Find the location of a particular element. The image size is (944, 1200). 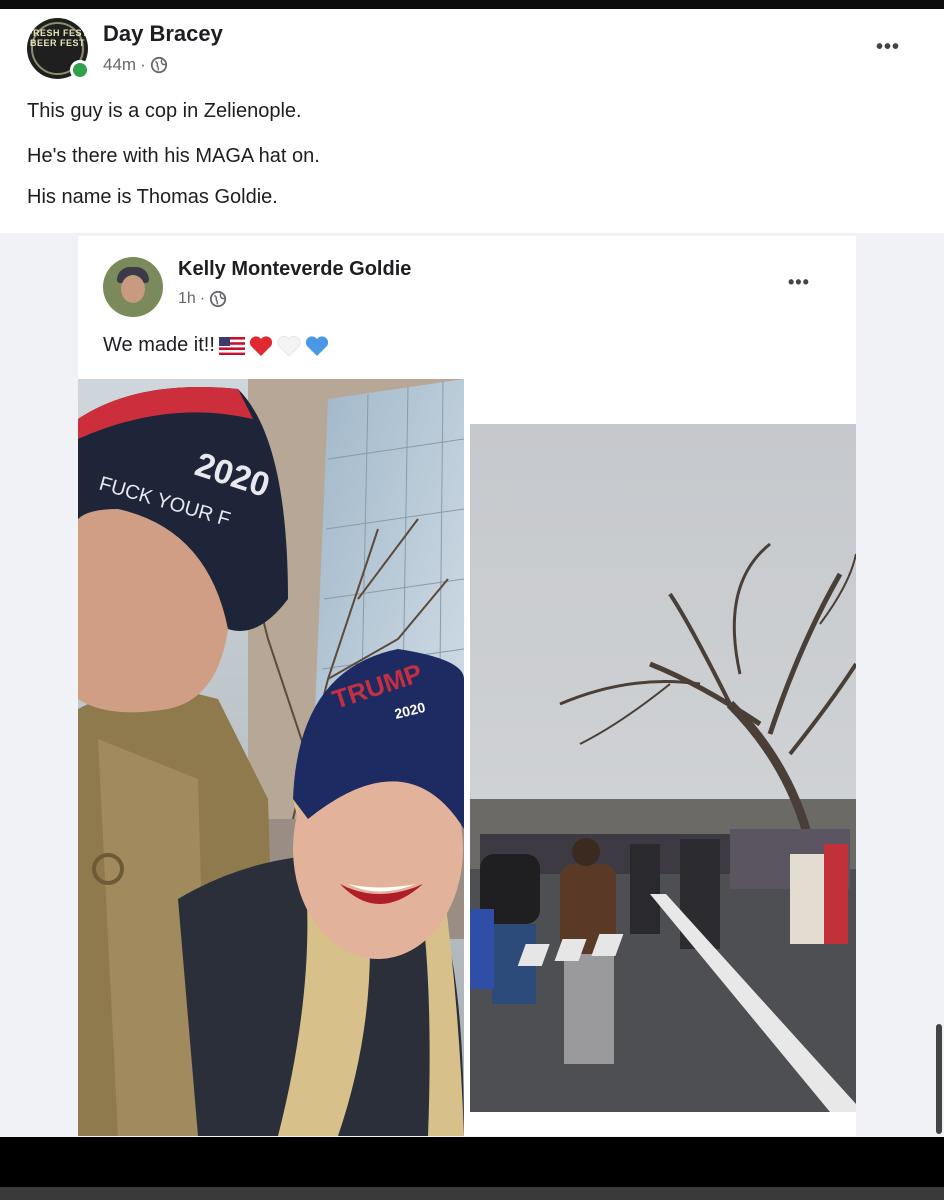

shared-post-text: We made it!! is located at coordinates (216, 345).